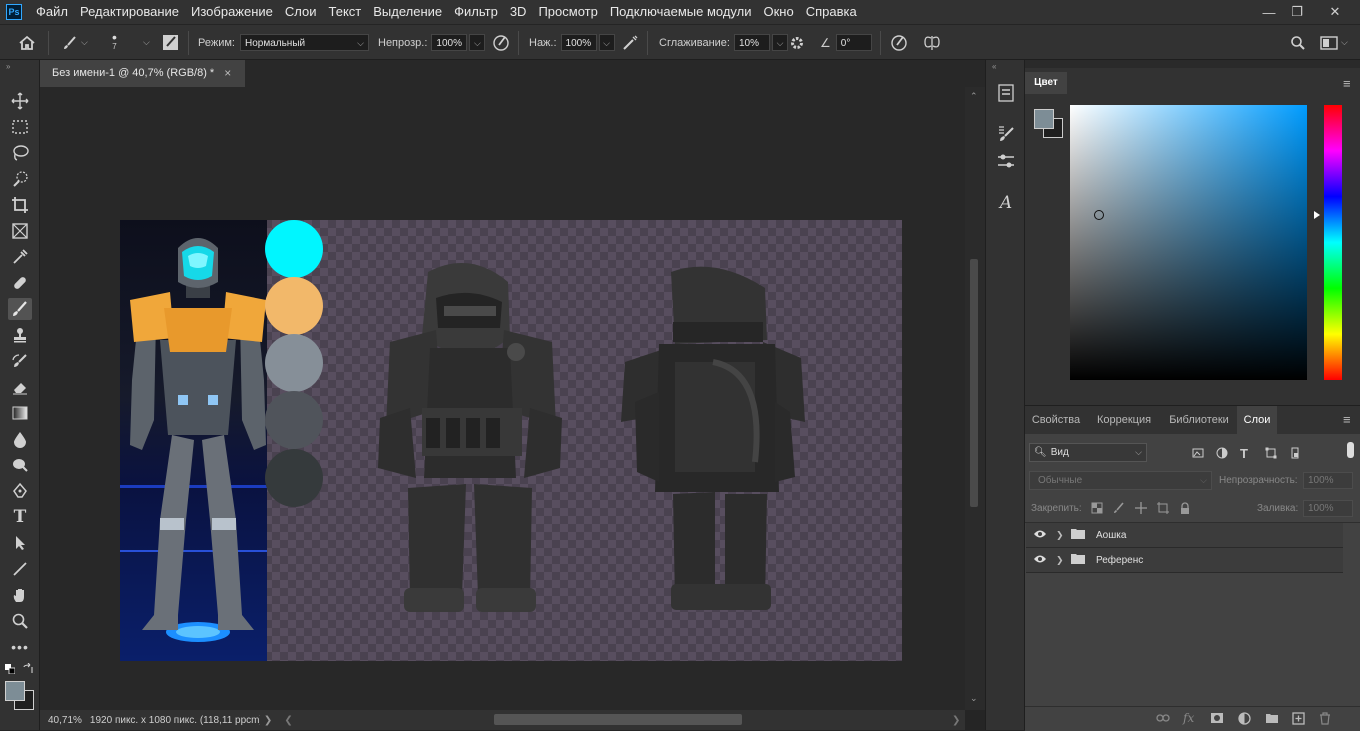  Describe the element at coordinates (304, 42) in the screenshot. I see `mode-select: Нормальный ⌵` at that location.